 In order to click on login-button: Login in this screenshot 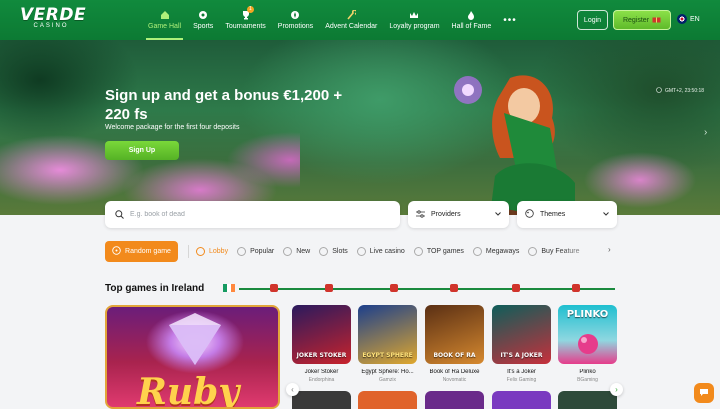, I will do `click(592, 20)`.